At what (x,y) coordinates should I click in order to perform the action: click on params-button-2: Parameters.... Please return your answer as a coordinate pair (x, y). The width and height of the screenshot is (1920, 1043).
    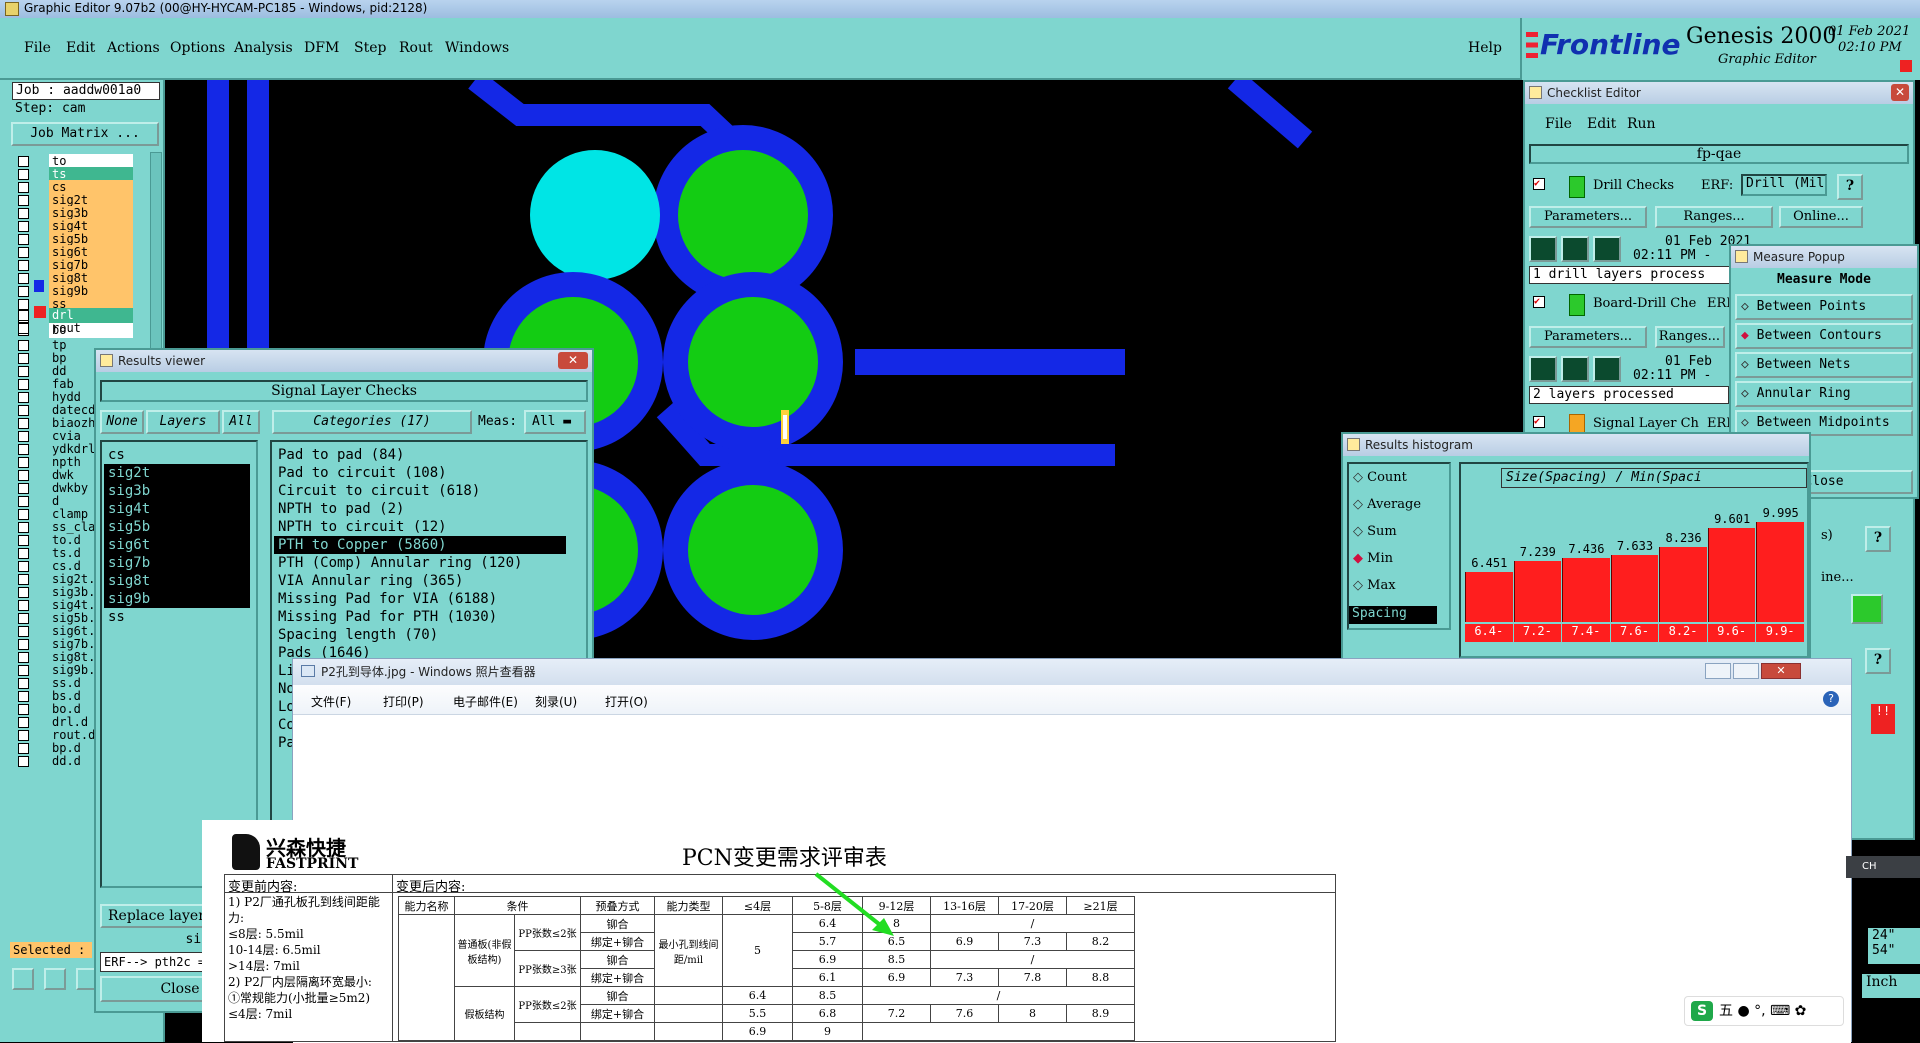
    Looking at the image, I should click on (1588, 337).